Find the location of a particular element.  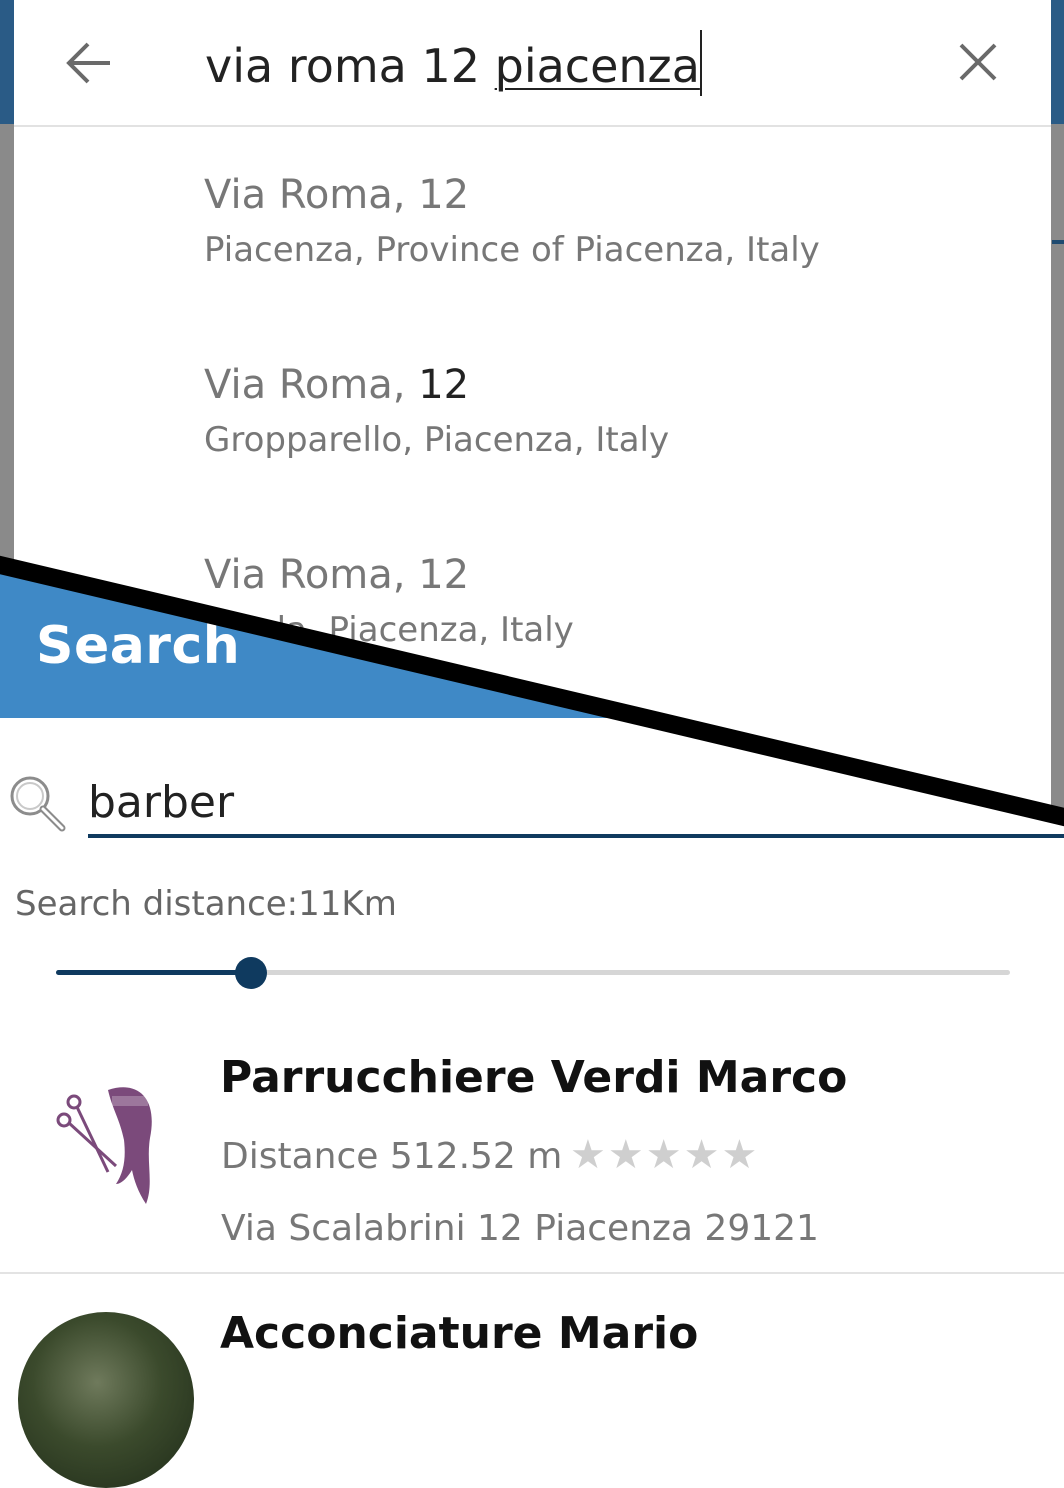

suggestion-detail: Piacenza, Province of Piacenza, Italy is located at coordinates (512, 250).